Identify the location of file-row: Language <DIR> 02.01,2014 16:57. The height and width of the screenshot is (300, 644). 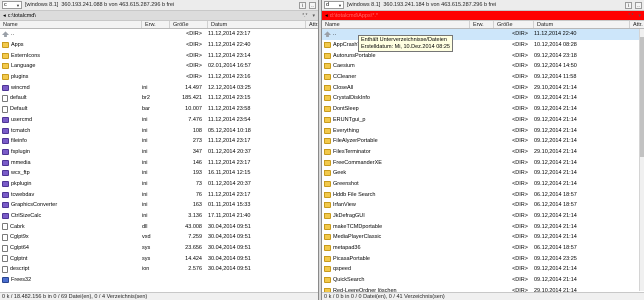
(159, 66).